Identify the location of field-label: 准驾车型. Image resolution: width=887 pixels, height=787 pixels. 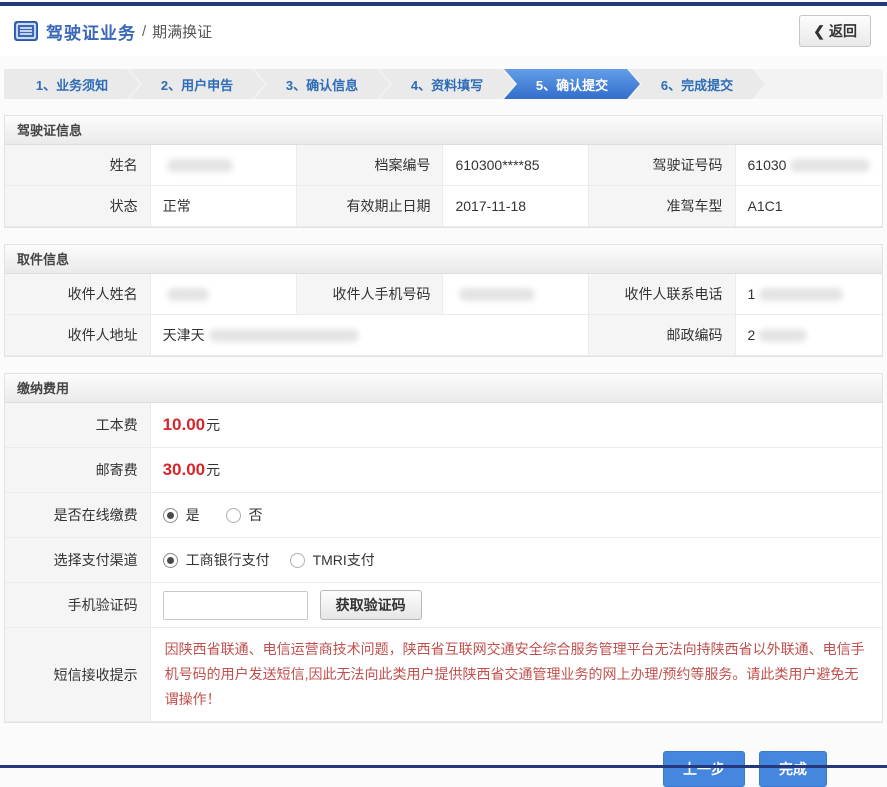
(662, 206).